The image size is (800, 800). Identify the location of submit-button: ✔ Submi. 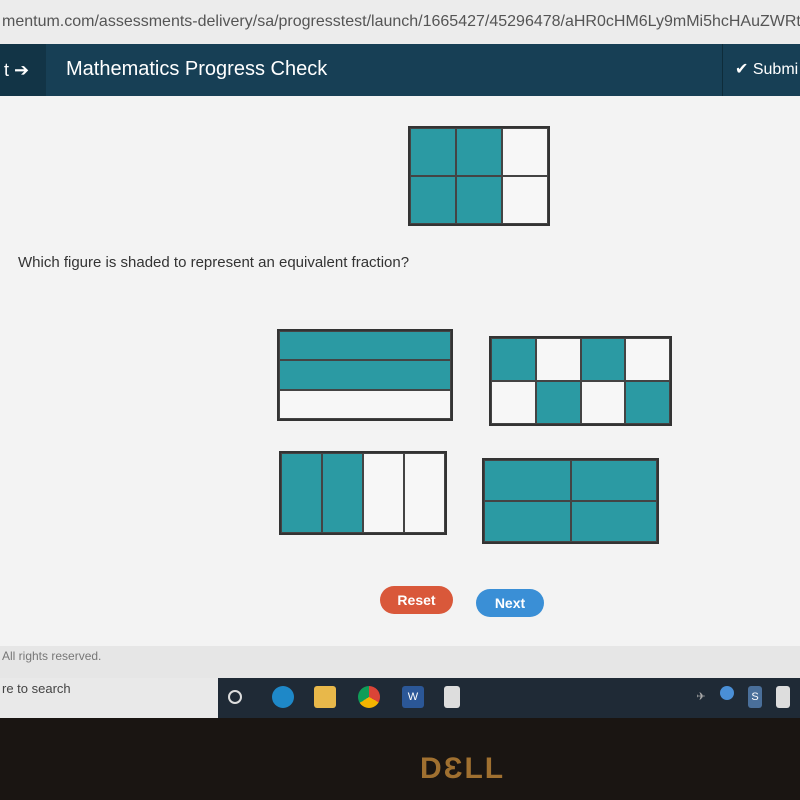
(760, 70).